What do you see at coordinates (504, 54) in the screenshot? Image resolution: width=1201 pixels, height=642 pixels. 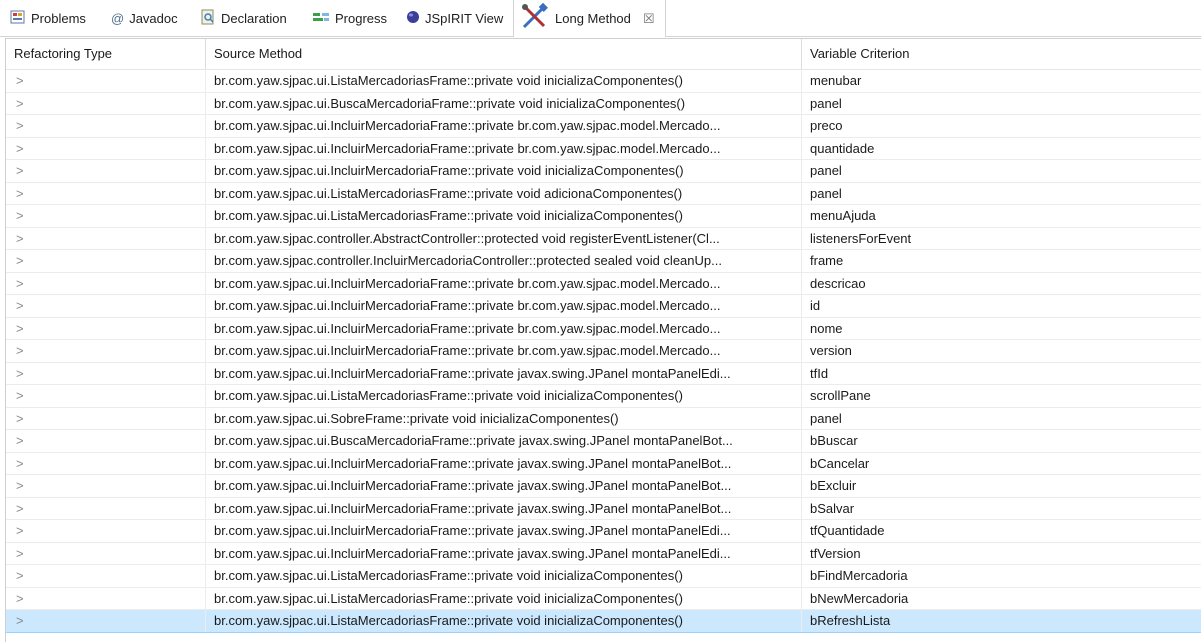 I see `column-header-source-method: Source Method` at bounding box center [504, 54].